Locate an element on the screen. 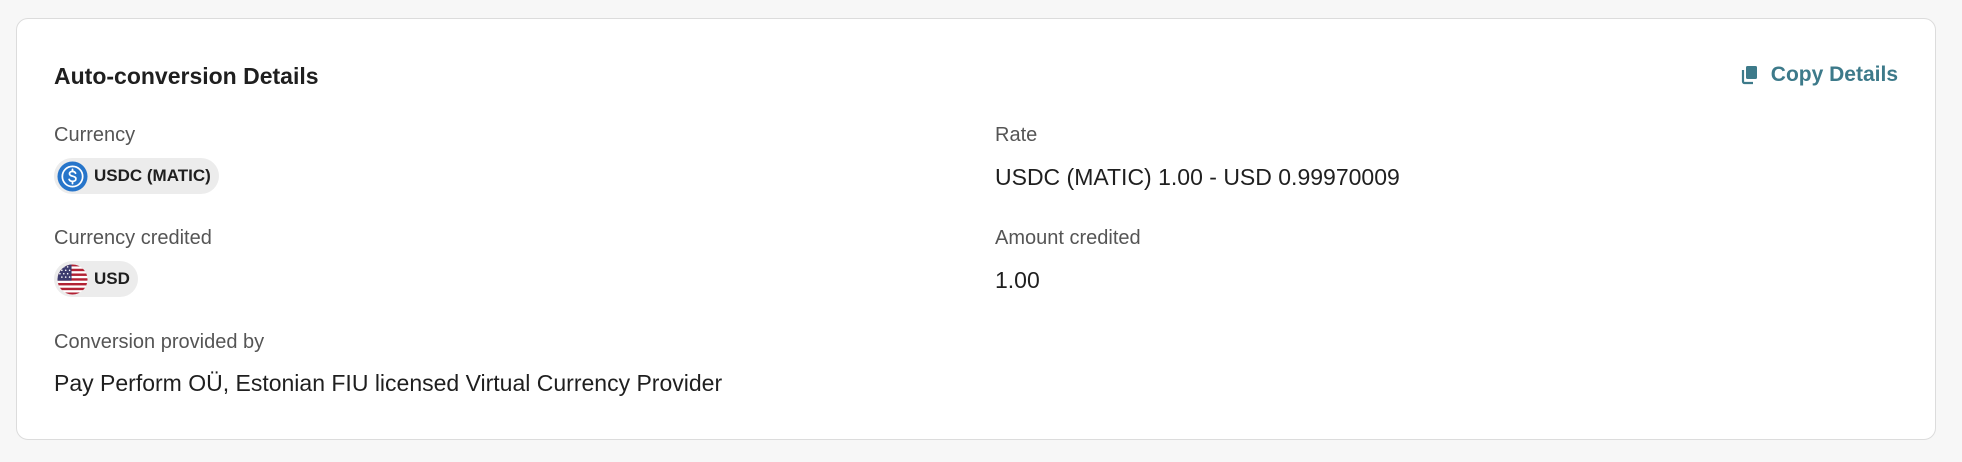  currency-credited-chip: USD is located at coordinates (96, 279).